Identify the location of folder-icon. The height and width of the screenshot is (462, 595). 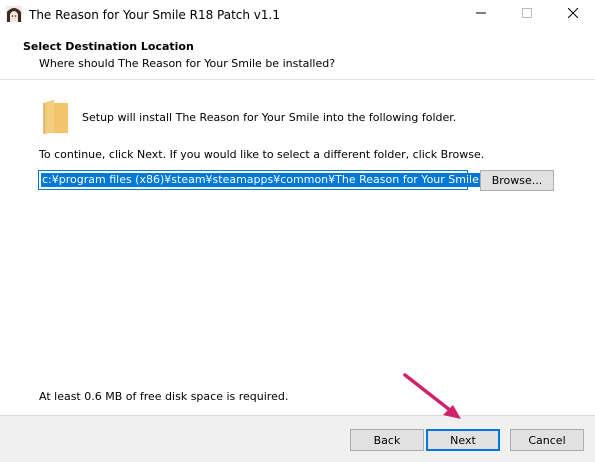
(56, 117).